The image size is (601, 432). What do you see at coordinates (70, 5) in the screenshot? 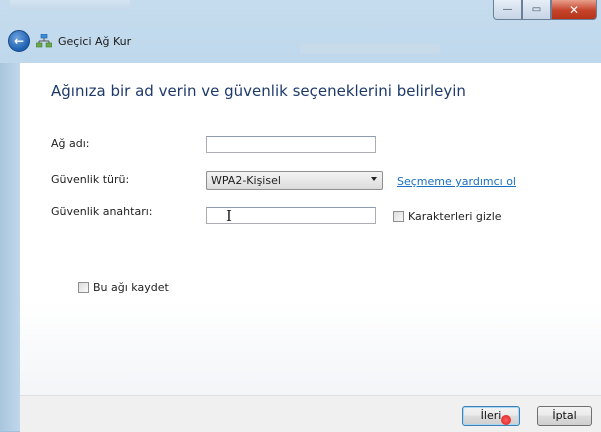
I see `background-tab` at bounding box center [70, 5].